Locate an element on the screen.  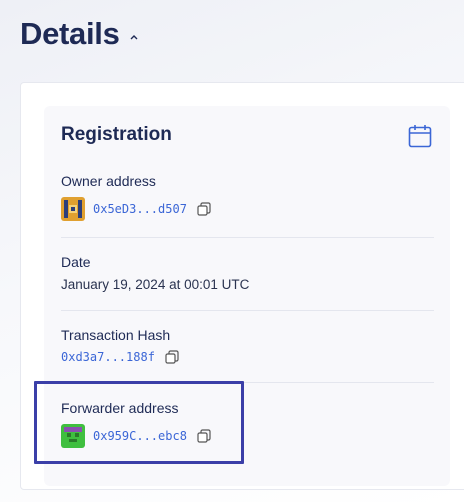
date-value: January 19, 2024 at 00:01 UTC is located at coordinates (155, 284).